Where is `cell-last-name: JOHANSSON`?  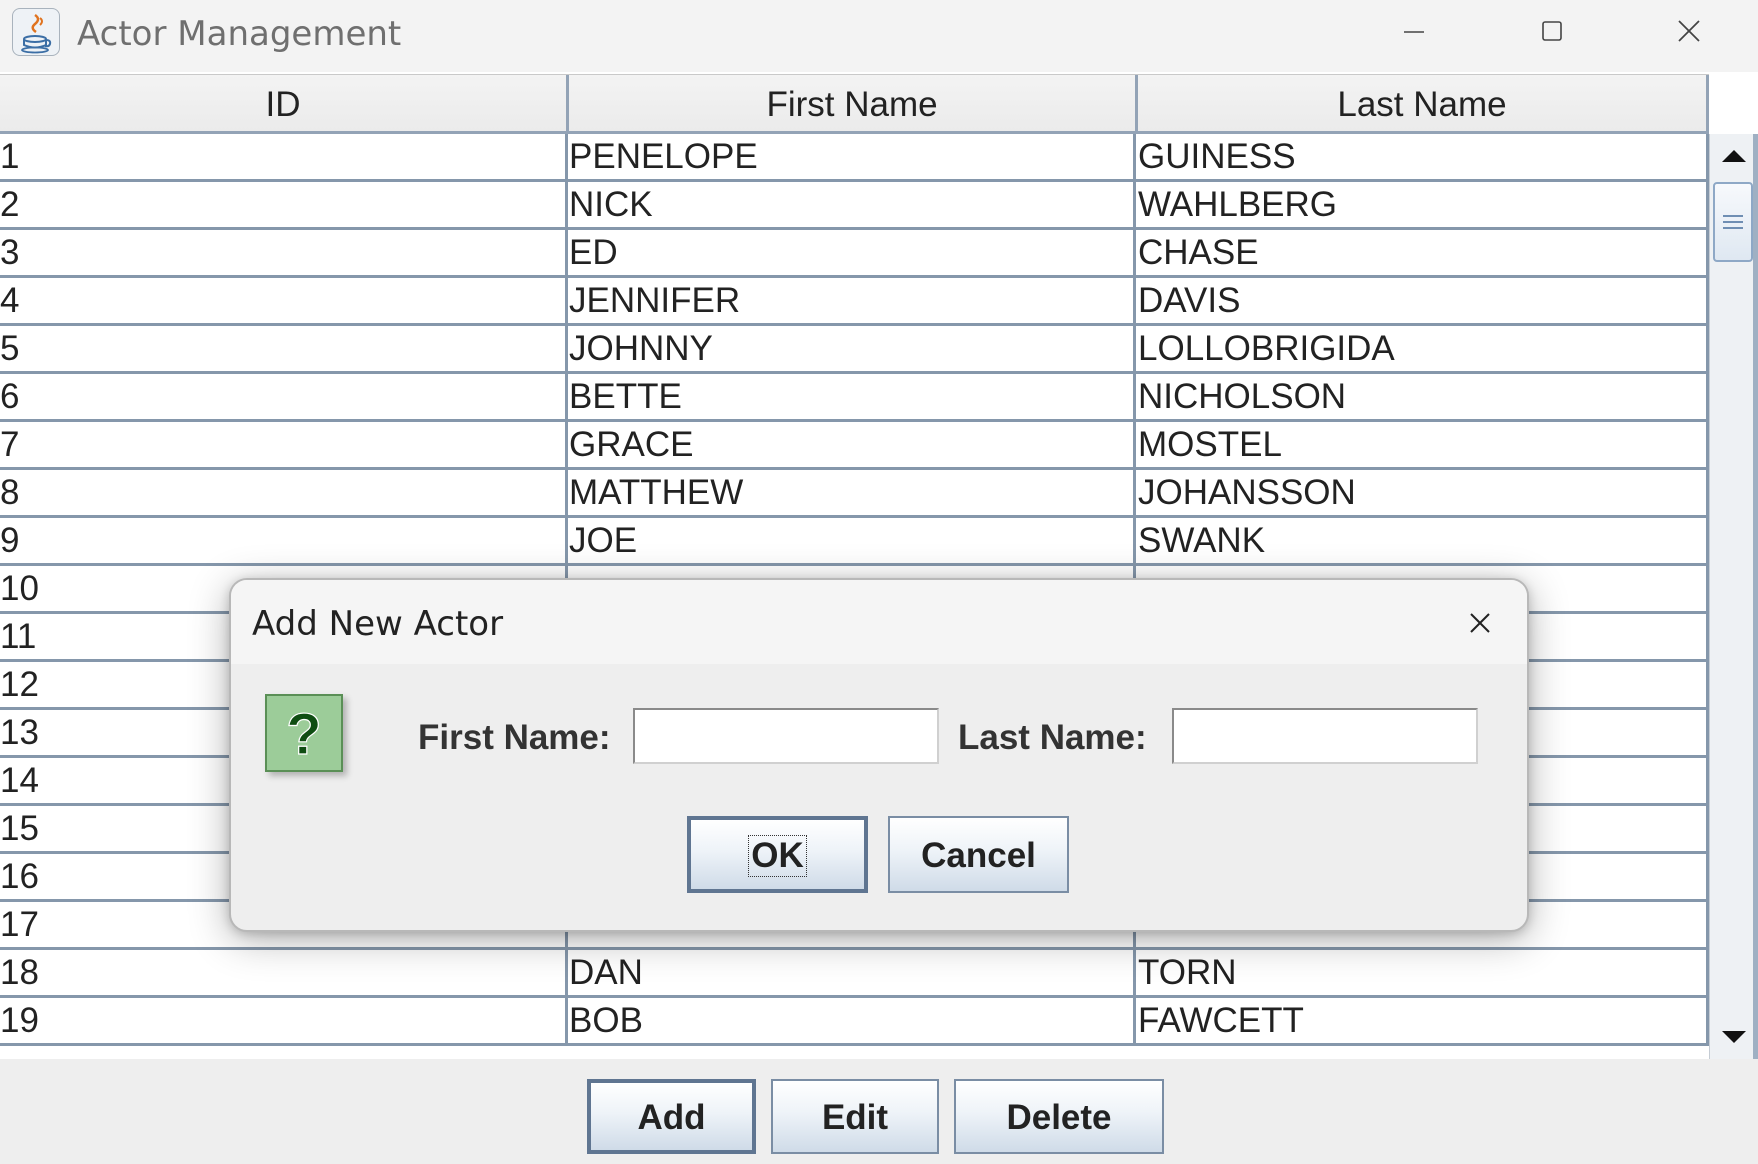
cell-last-name: JOHANSSON is located at coordinates (1422, 492).